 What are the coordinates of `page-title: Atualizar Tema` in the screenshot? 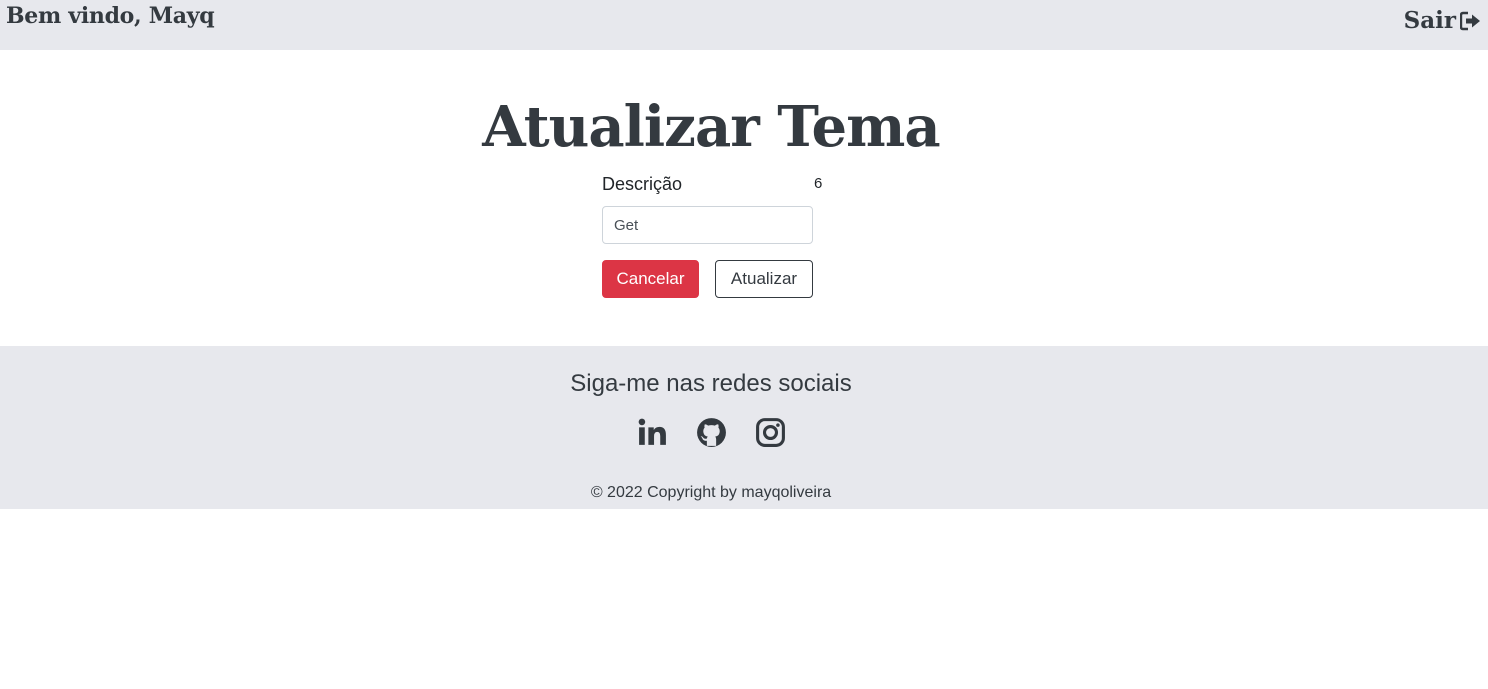 It's located at (711, 127).